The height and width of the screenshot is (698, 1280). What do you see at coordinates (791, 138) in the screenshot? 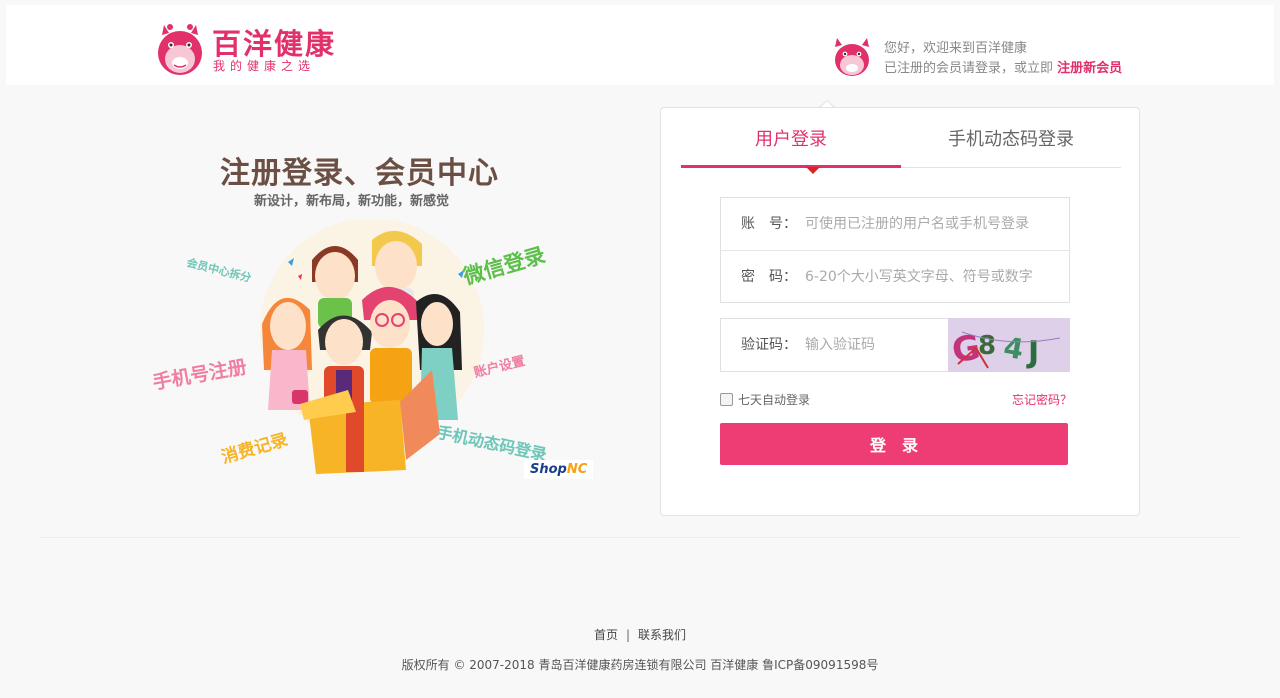
I see `tab-user-login: 用户登录` at bounding box center [791, 138].